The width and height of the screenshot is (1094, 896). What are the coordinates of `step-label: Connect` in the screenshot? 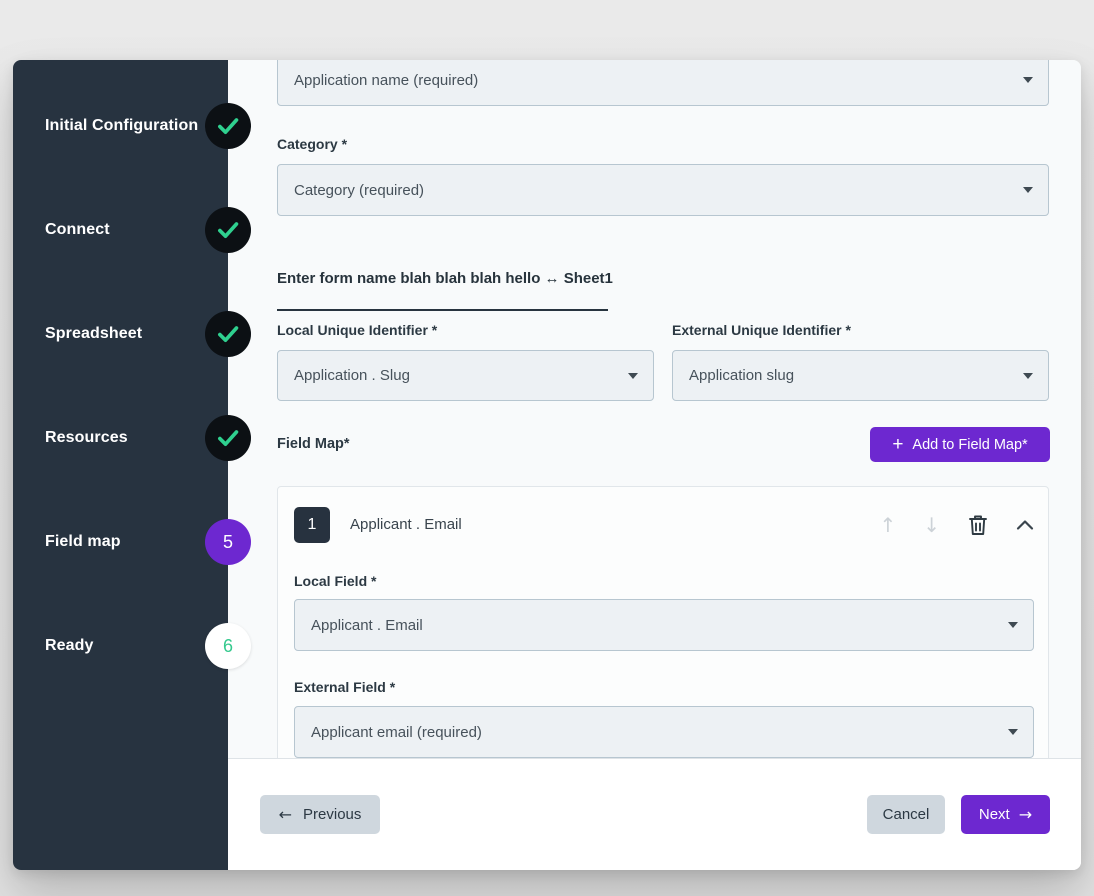 It's located at (77, 229).